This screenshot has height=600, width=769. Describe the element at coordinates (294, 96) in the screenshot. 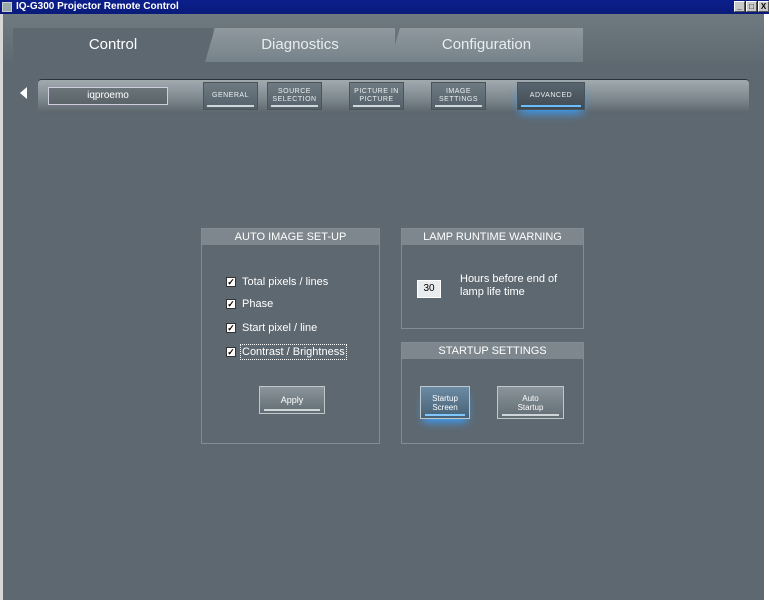

I see `nav-source-selection-button: SOURCE SELECTION` at that location.